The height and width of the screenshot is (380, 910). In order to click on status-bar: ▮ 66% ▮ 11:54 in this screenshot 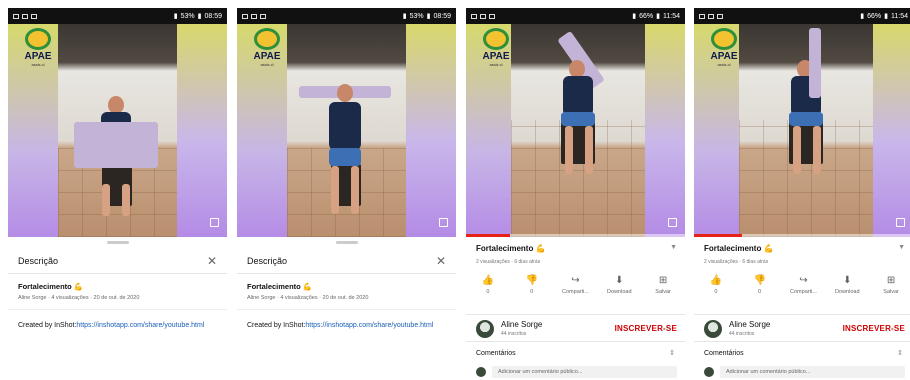, I will do `click(802, 16)`.